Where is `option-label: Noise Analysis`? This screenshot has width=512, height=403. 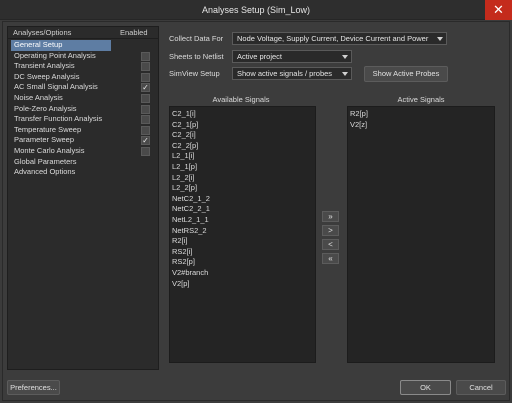
option-label: Noise Analysis is located at coordinates (38, 97).